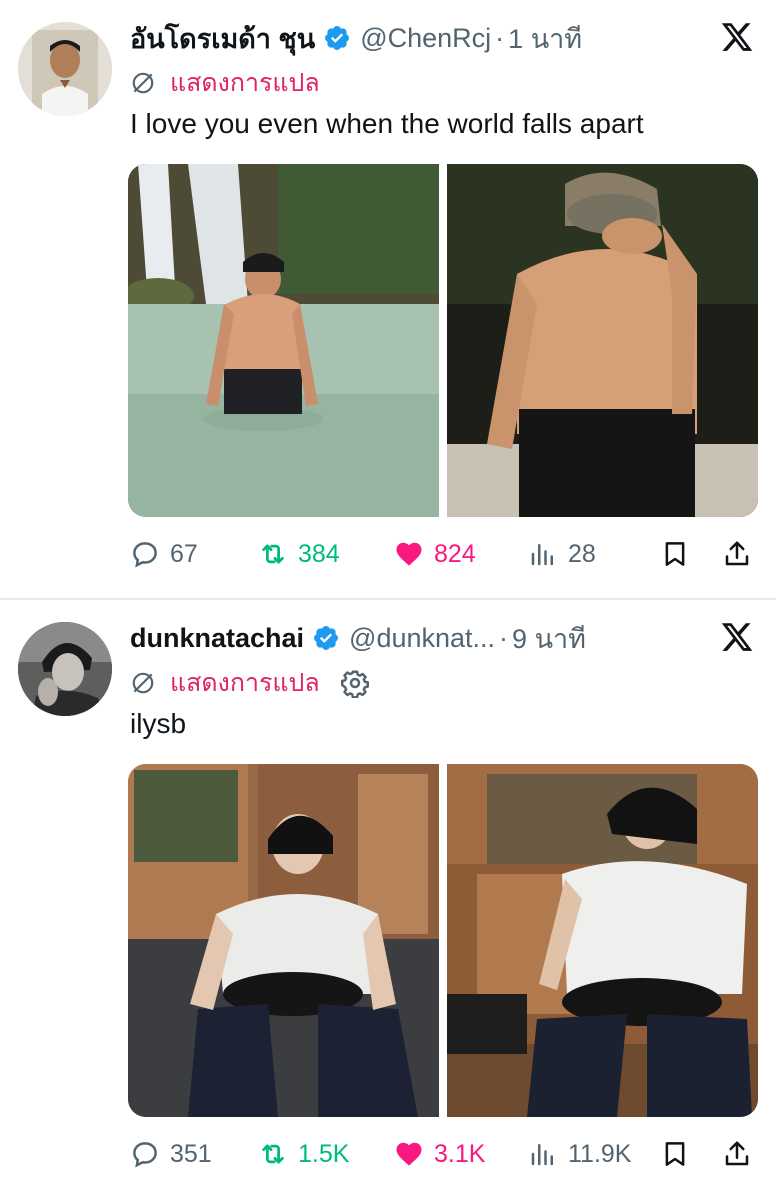  I want to click on like-count: 824, so click(455, 553).